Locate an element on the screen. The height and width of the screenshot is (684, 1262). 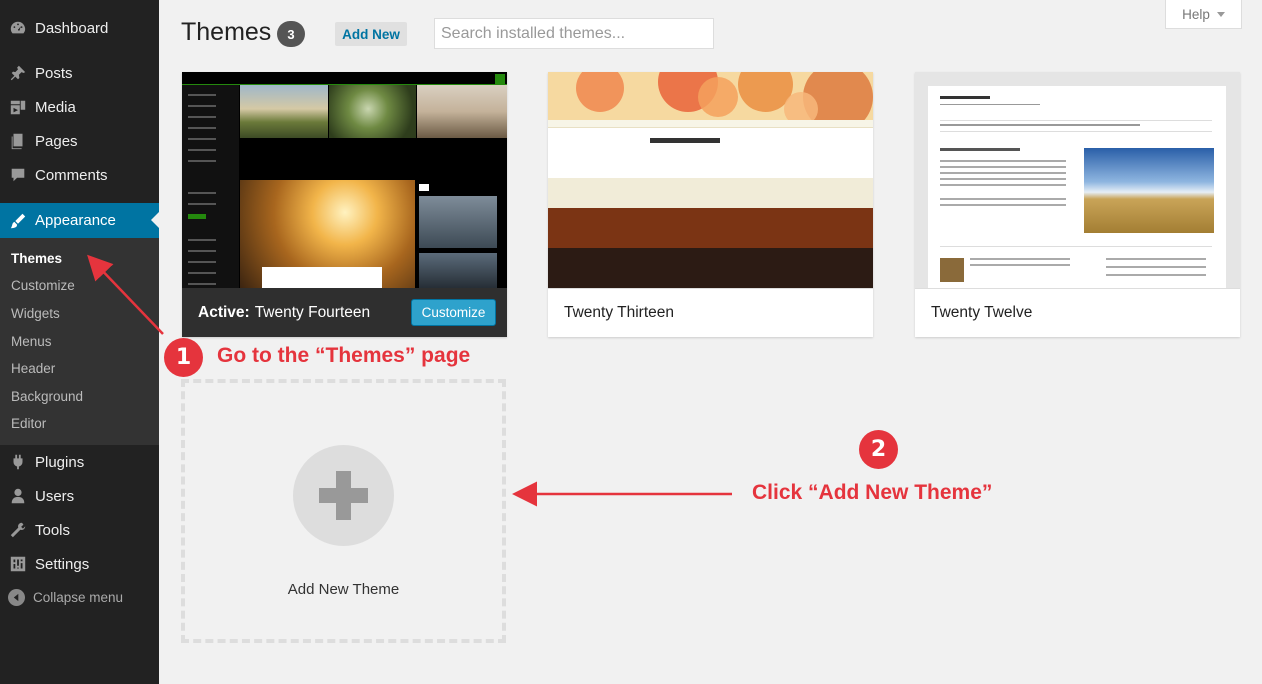
theme-info-bar: Twenty Twelve is located at coordinates (1077, 312).